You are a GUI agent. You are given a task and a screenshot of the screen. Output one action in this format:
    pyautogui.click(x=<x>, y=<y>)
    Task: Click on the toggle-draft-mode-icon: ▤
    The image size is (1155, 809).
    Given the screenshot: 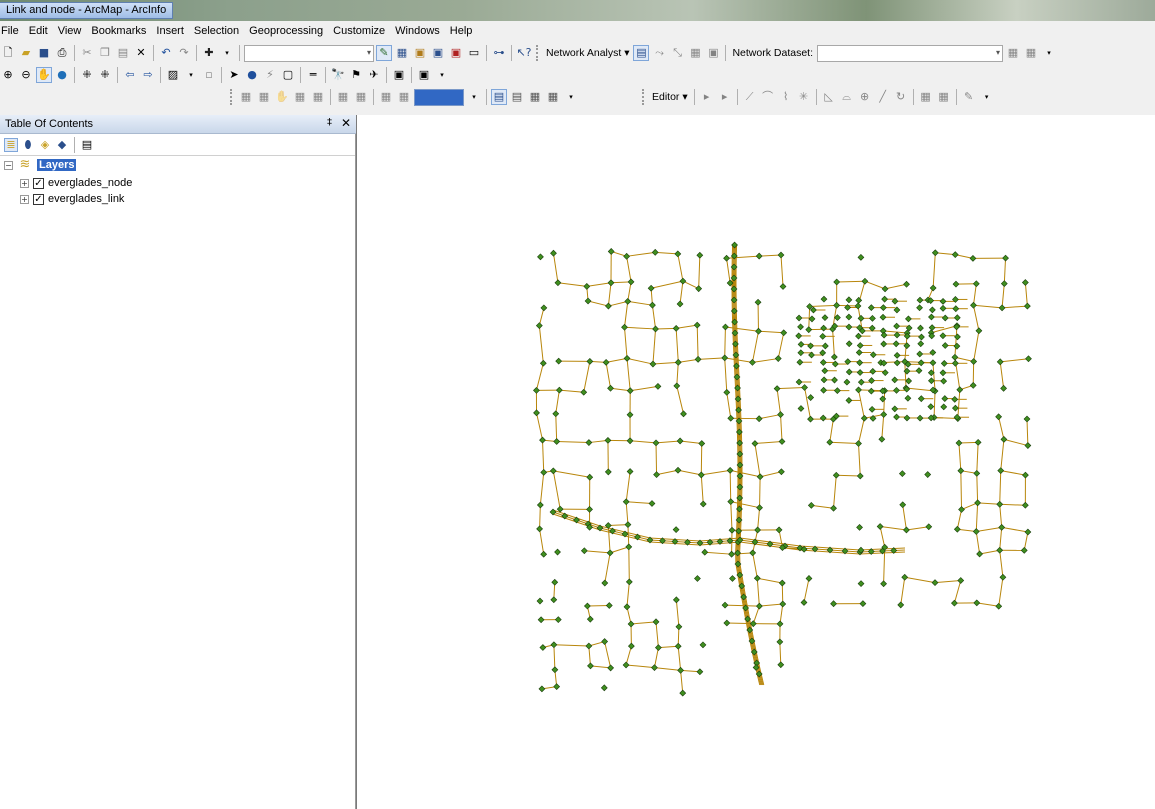 What is the action you would take?
    pyautogui.click(x=499, y=97)
    